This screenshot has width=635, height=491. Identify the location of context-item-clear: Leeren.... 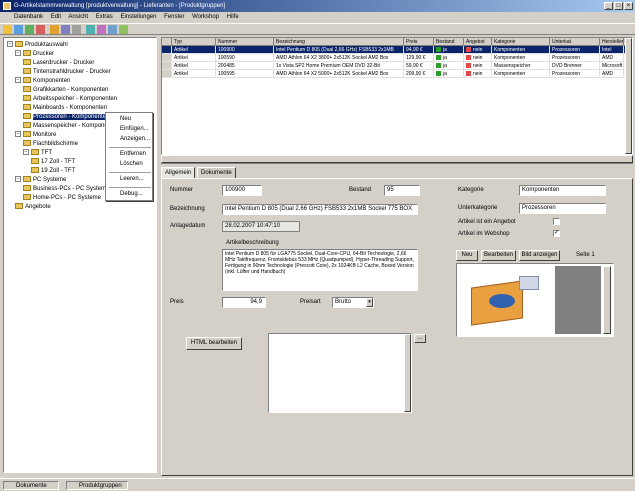
(132, 179).